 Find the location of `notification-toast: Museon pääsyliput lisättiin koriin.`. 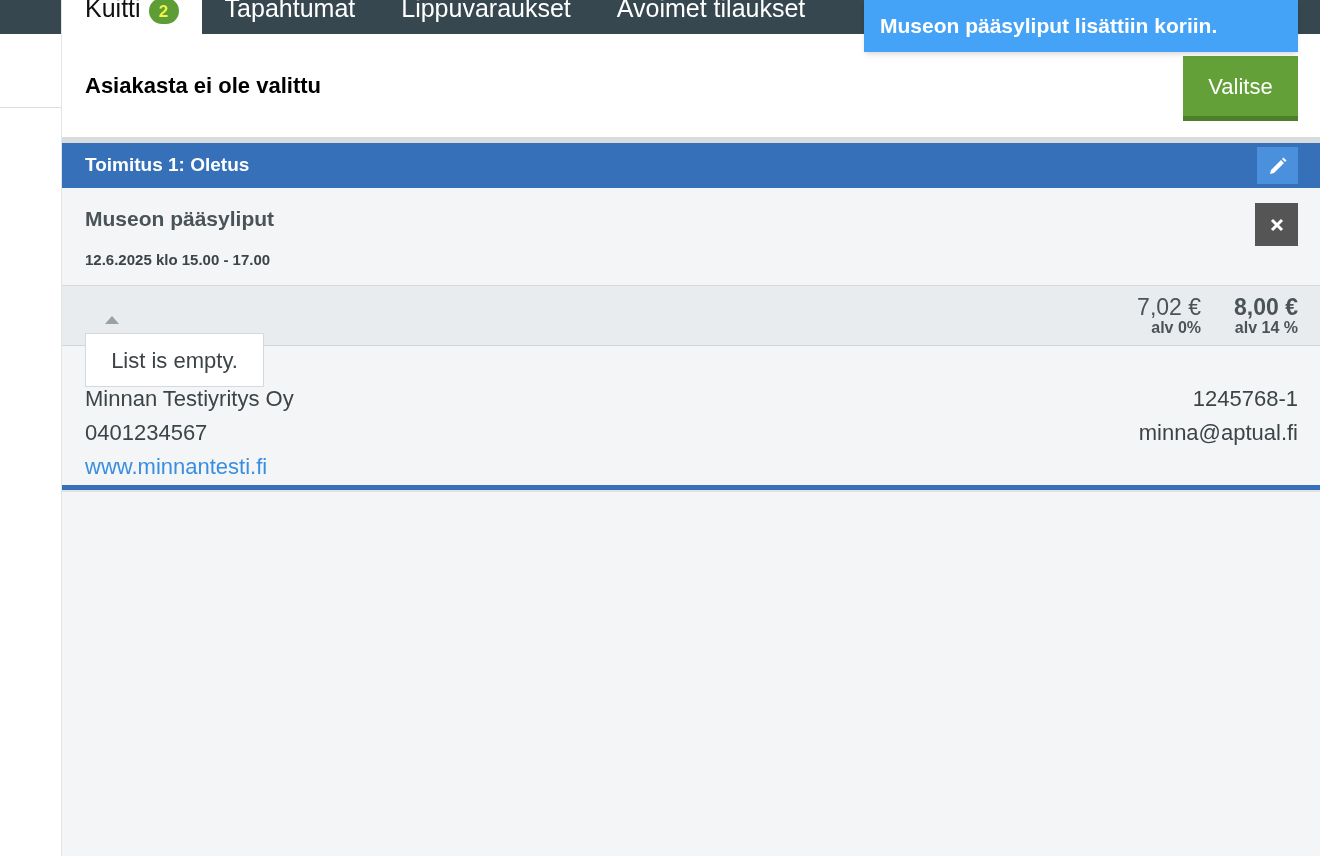

notification-toast: Museon pääsyliput lisättiin koriin. is located at coordinates (1081, 26).